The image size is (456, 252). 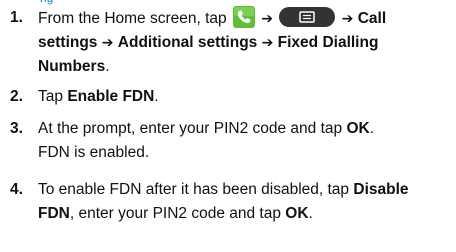 I want to click on menu-key-icon, so click(x=307, y=17).